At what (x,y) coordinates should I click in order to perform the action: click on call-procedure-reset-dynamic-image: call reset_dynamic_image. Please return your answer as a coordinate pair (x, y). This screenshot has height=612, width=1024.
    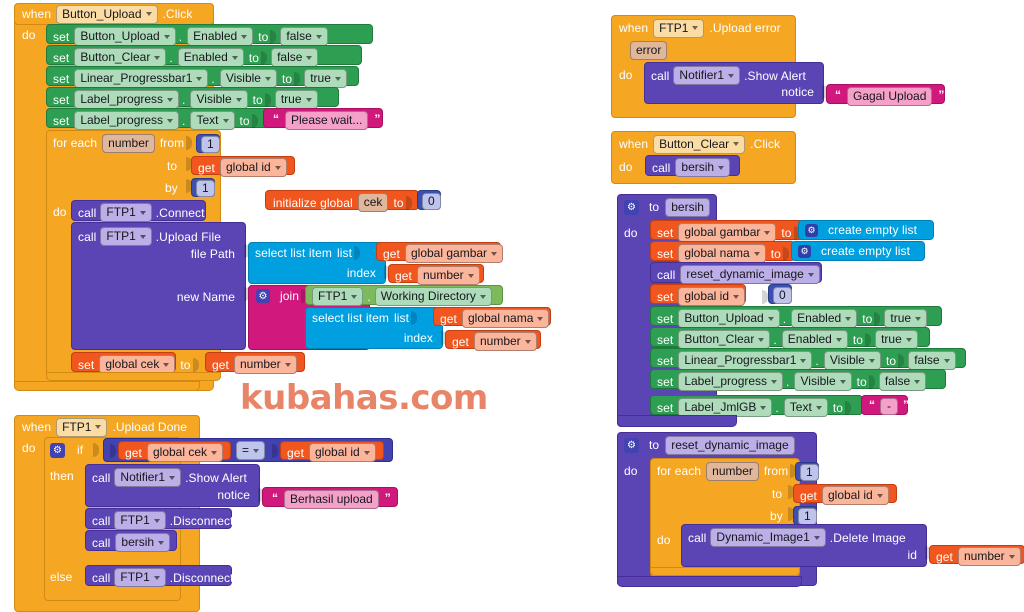
    Looking at the image, I should click on (736, 273).